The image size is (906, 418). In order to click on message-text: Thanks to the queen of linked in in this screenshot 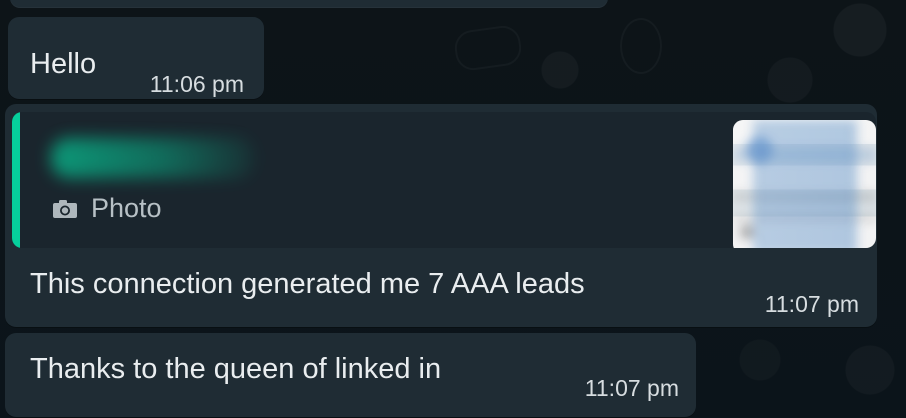, I will do `click(236, 369)`.